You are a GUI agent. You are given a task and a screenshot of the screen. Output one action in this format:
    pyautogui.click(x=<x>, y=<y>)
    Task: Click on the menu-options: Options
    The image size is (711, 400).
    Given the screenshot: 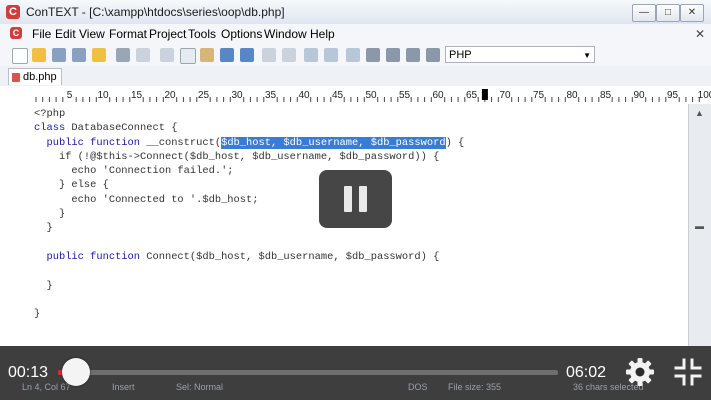 What is the action you would take?
    pyautogui.click(x=241, y=34)
    